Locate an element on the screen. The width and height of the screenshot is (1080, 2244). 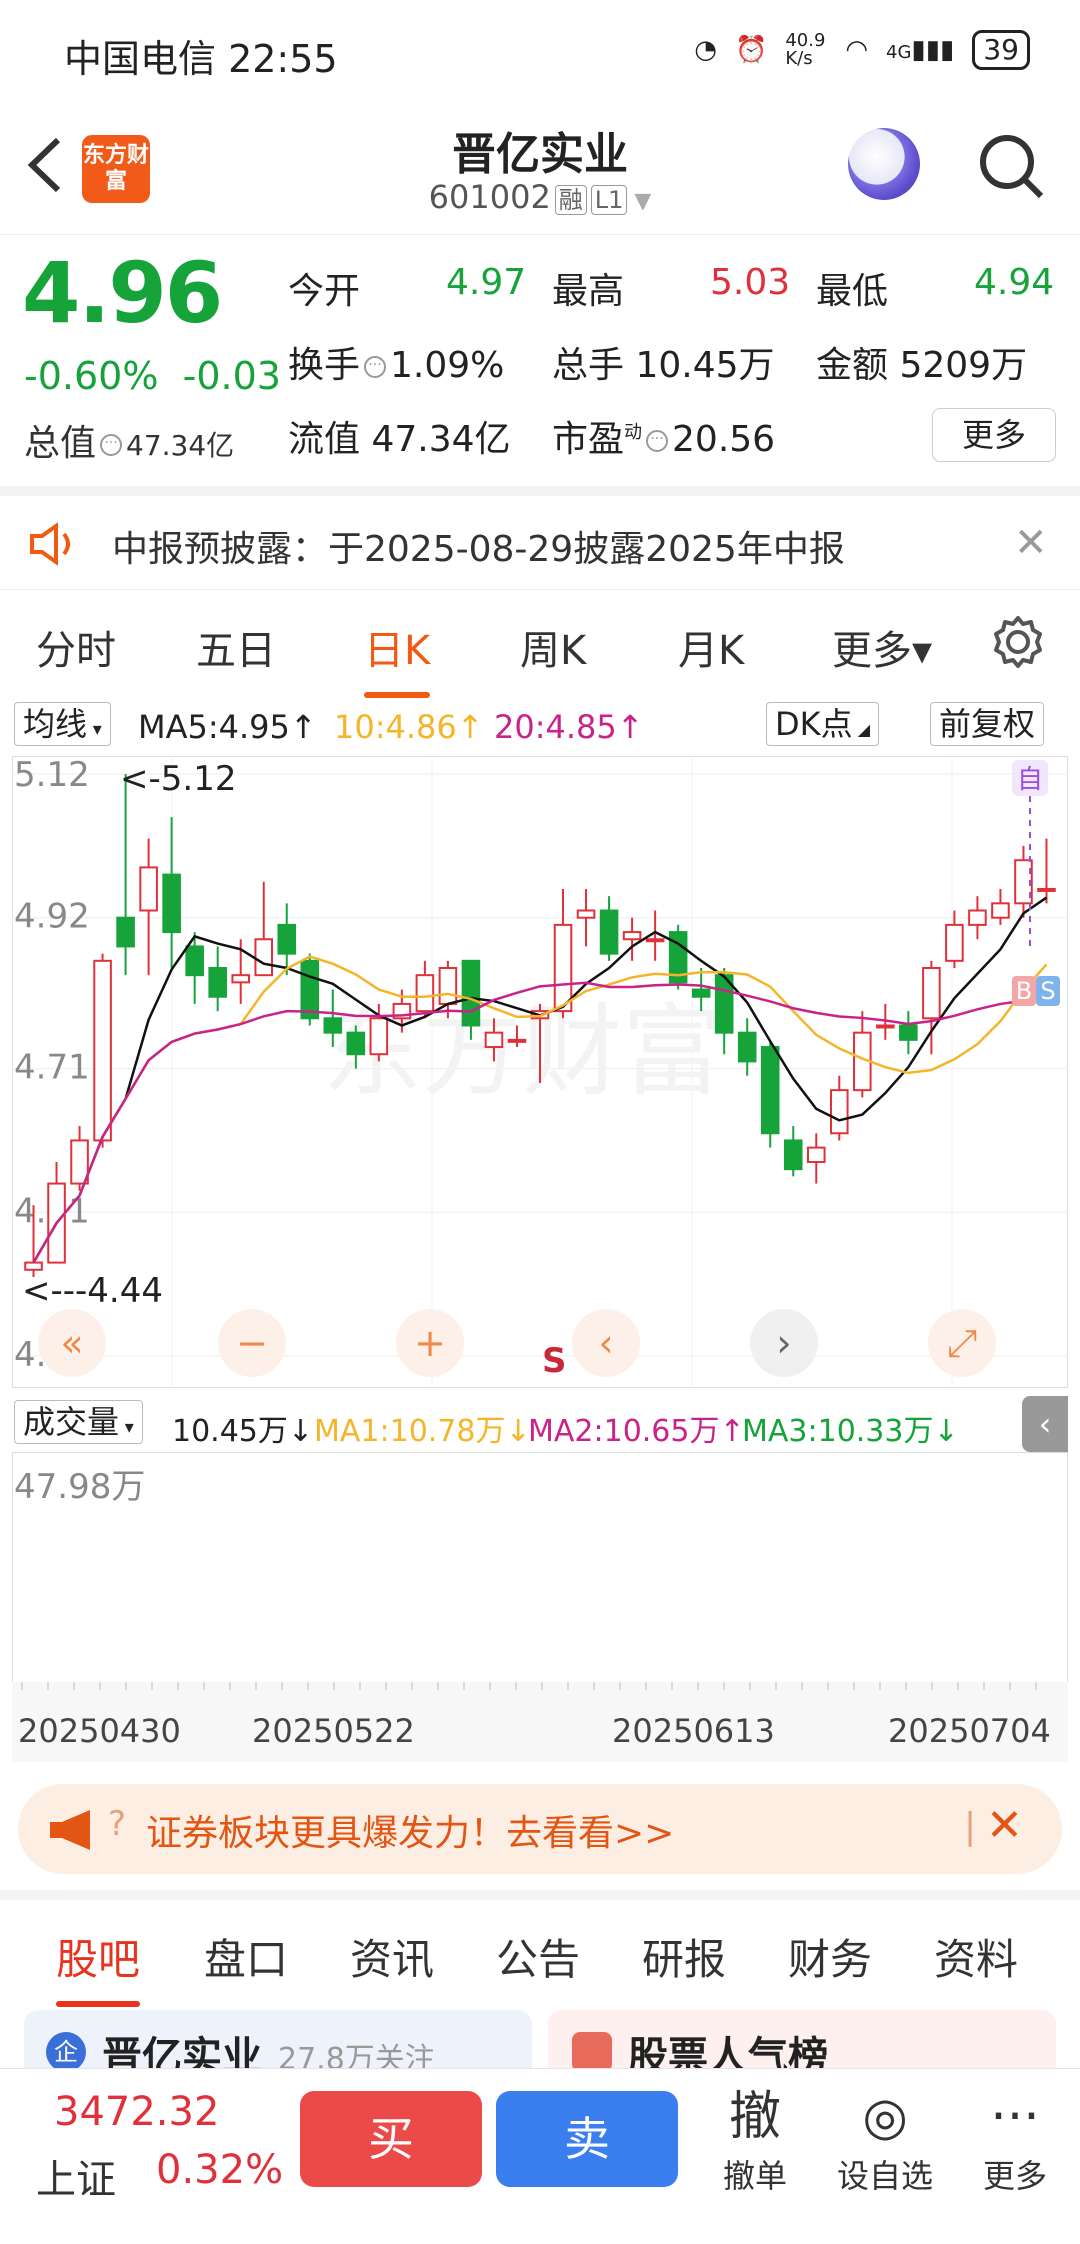
chart-control-button: › is located at coordinates (784, 1343).